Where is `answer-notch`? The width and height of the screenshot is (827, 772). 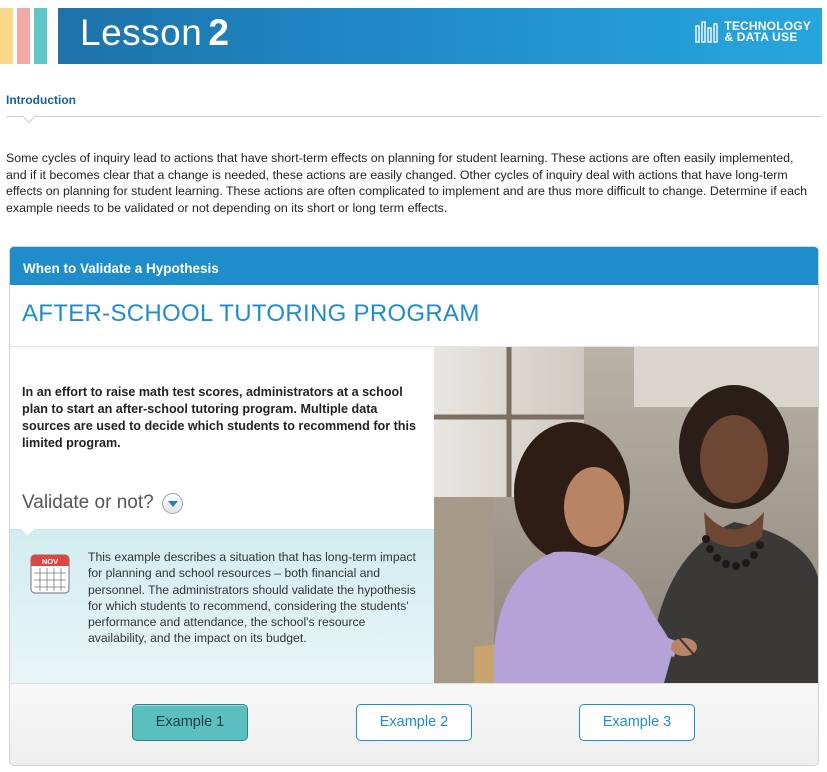 answer-notch is located at coordinates (27, 529).